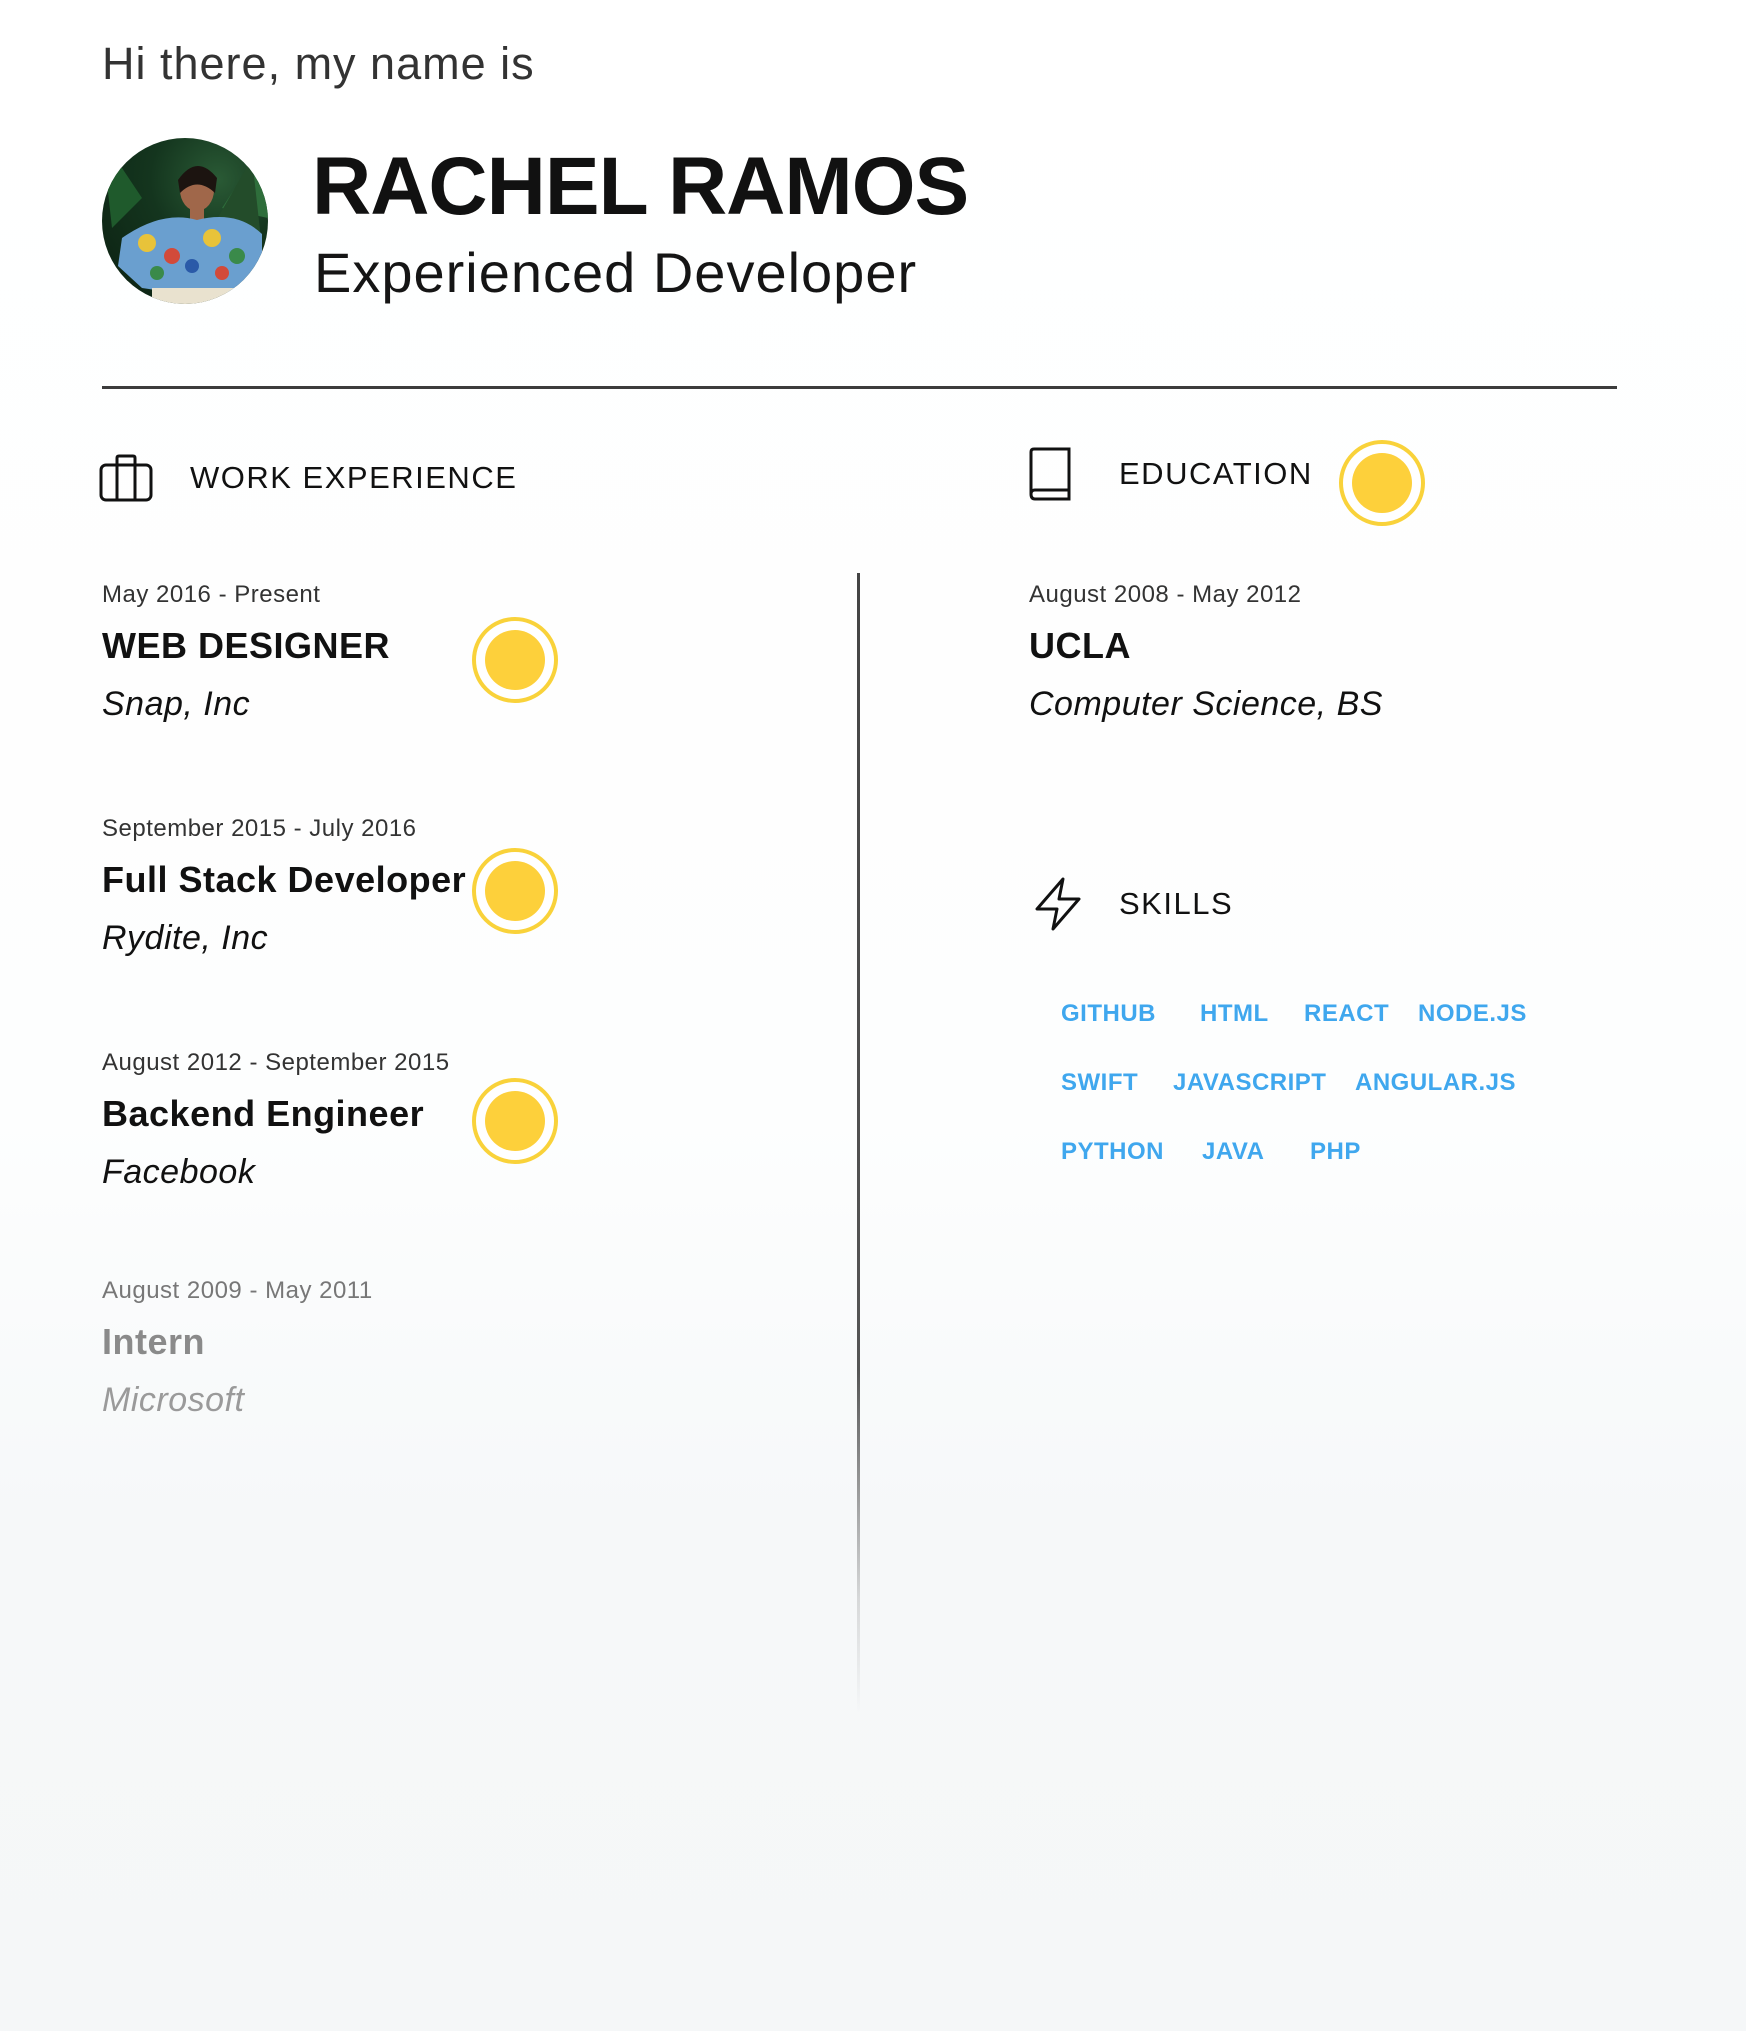 This screenshot has height=2031, width=1746. I want to click on education-entry-school: UCLA, so click(1080, 645).